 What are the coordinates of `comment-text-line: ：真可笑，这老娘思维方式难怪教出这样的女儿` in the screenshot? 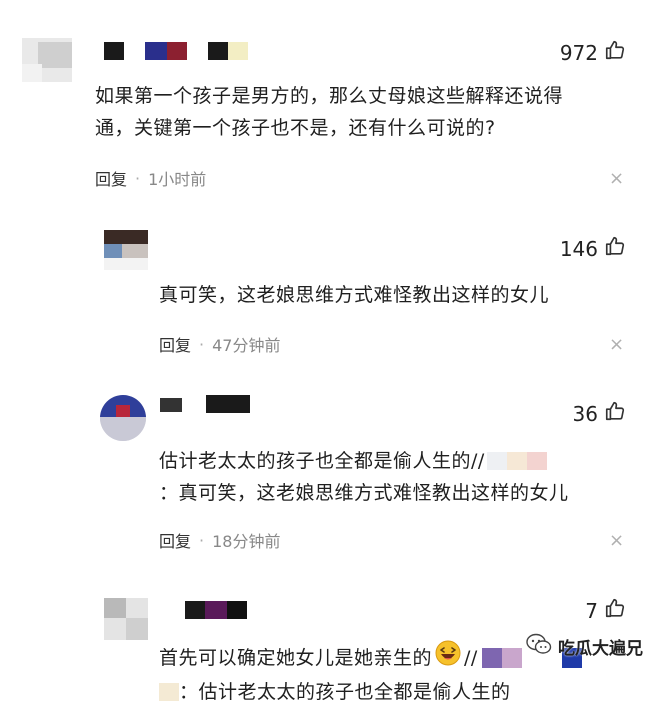 It's located at (364, 493).